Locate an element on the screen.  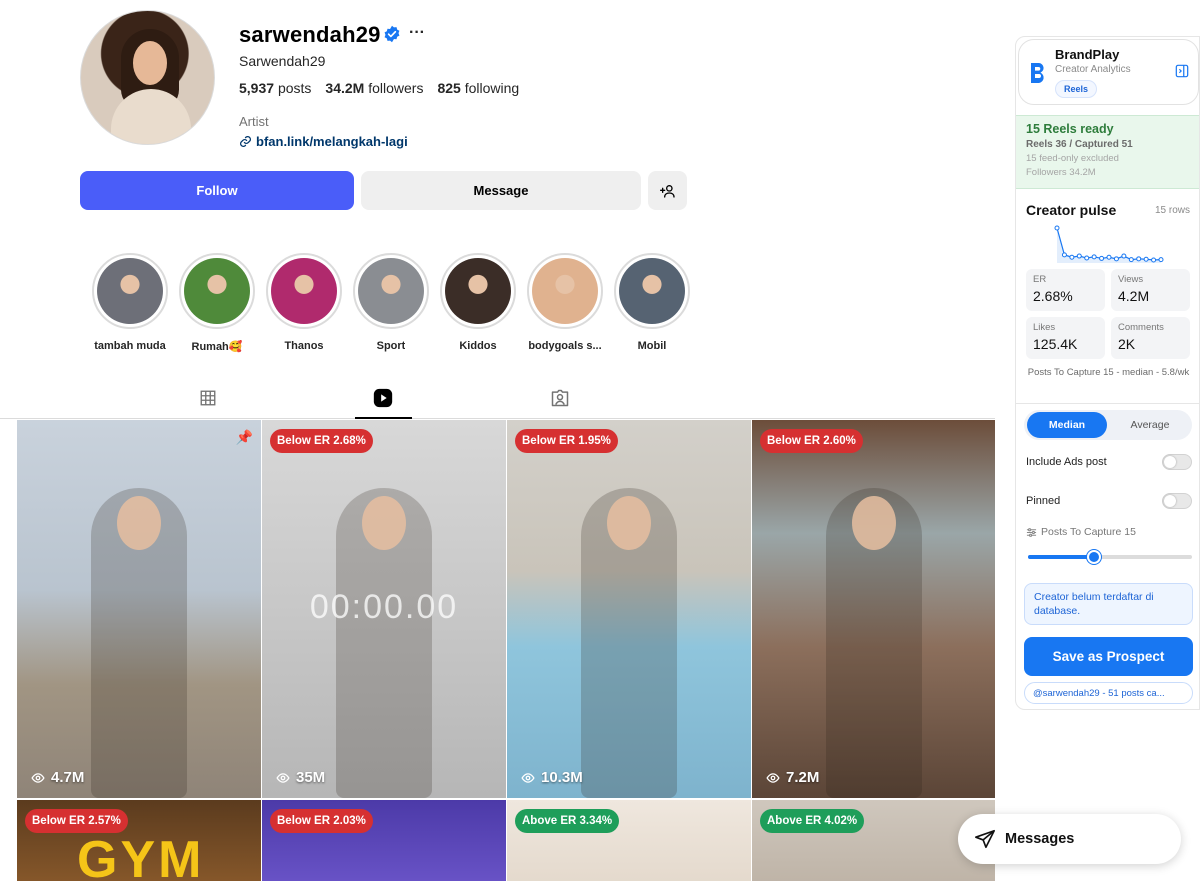
message-button: Message is located at coordinates (501, 190).